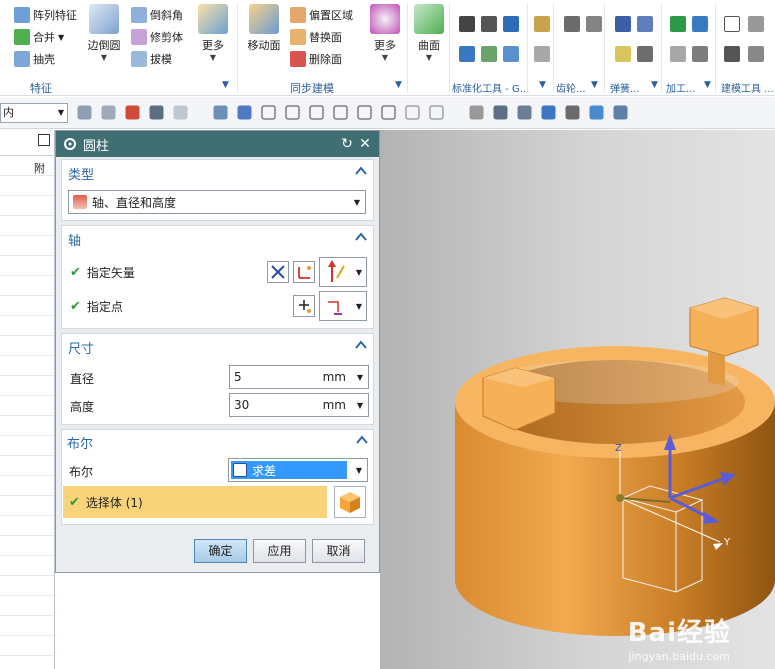  What do you see at coordinates (338, 551) in the screenshot?
I see `cancel-button: 取消` at bounding box center [338, 551].